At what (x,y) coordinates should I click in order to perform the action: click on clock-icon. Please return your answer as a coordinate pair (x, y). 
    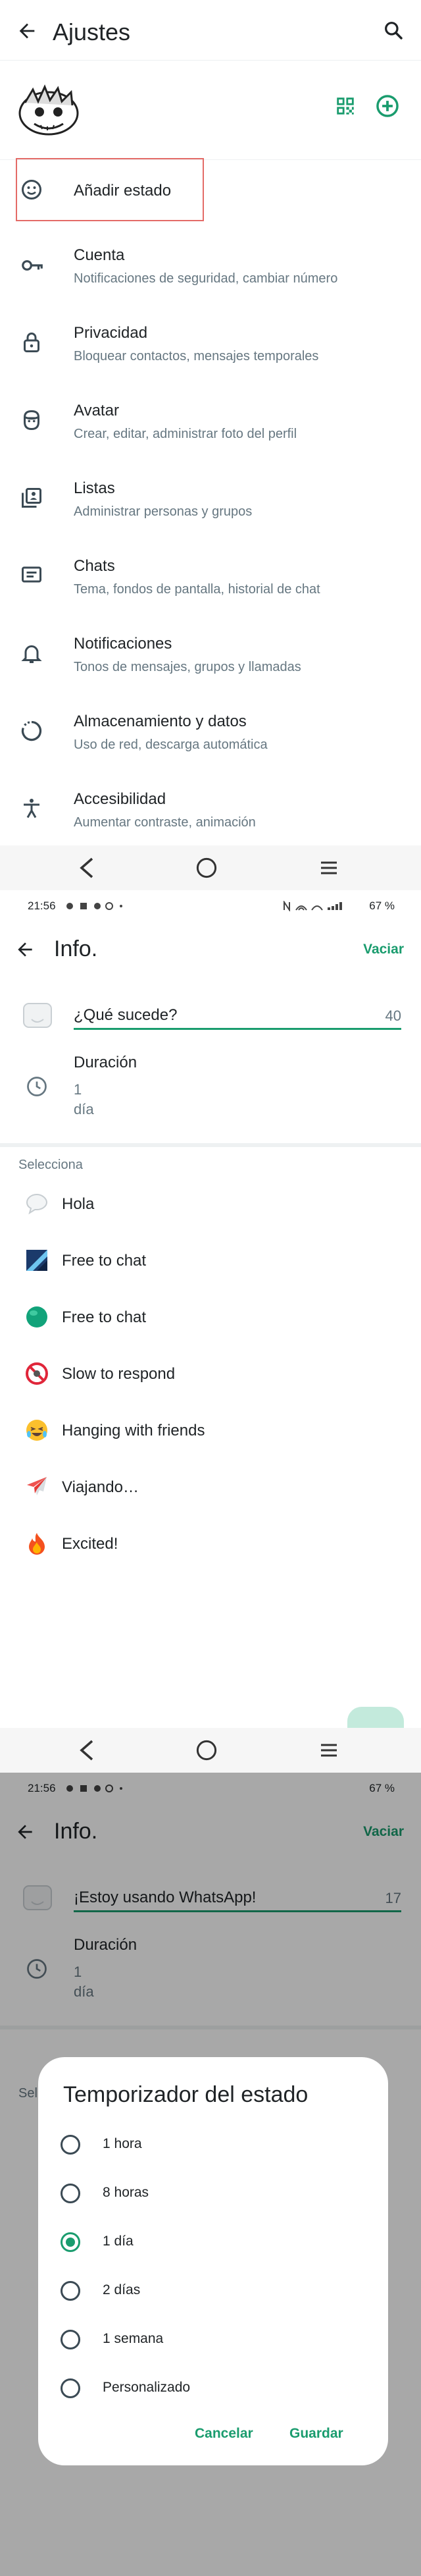
    Looking at the image, I should click on (37, 1086).